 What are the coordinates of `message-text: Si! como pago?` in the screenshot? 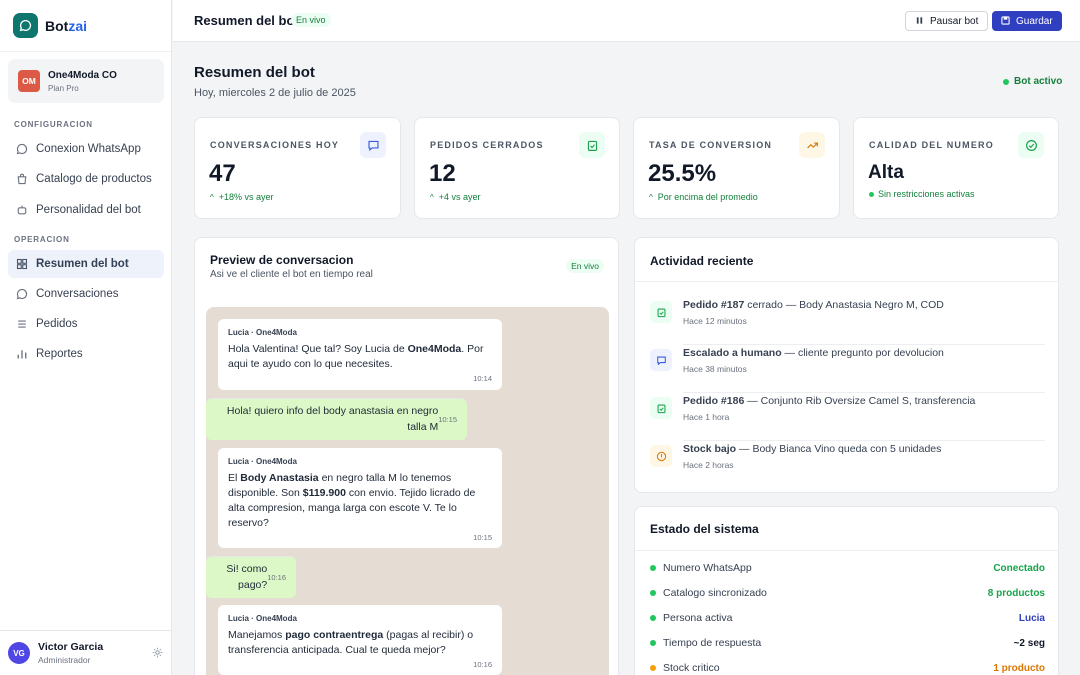 It's located at (247, 577).